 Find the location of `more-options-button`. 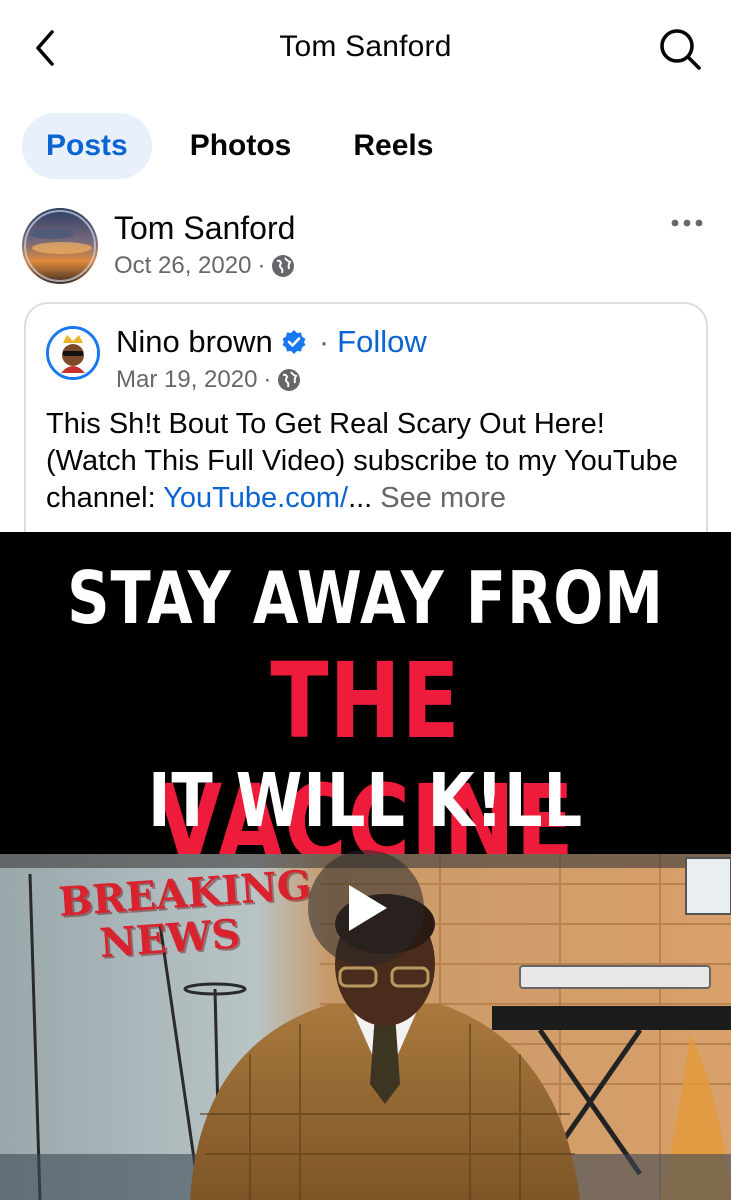

more-options-button is located at coordinates (687, 223).